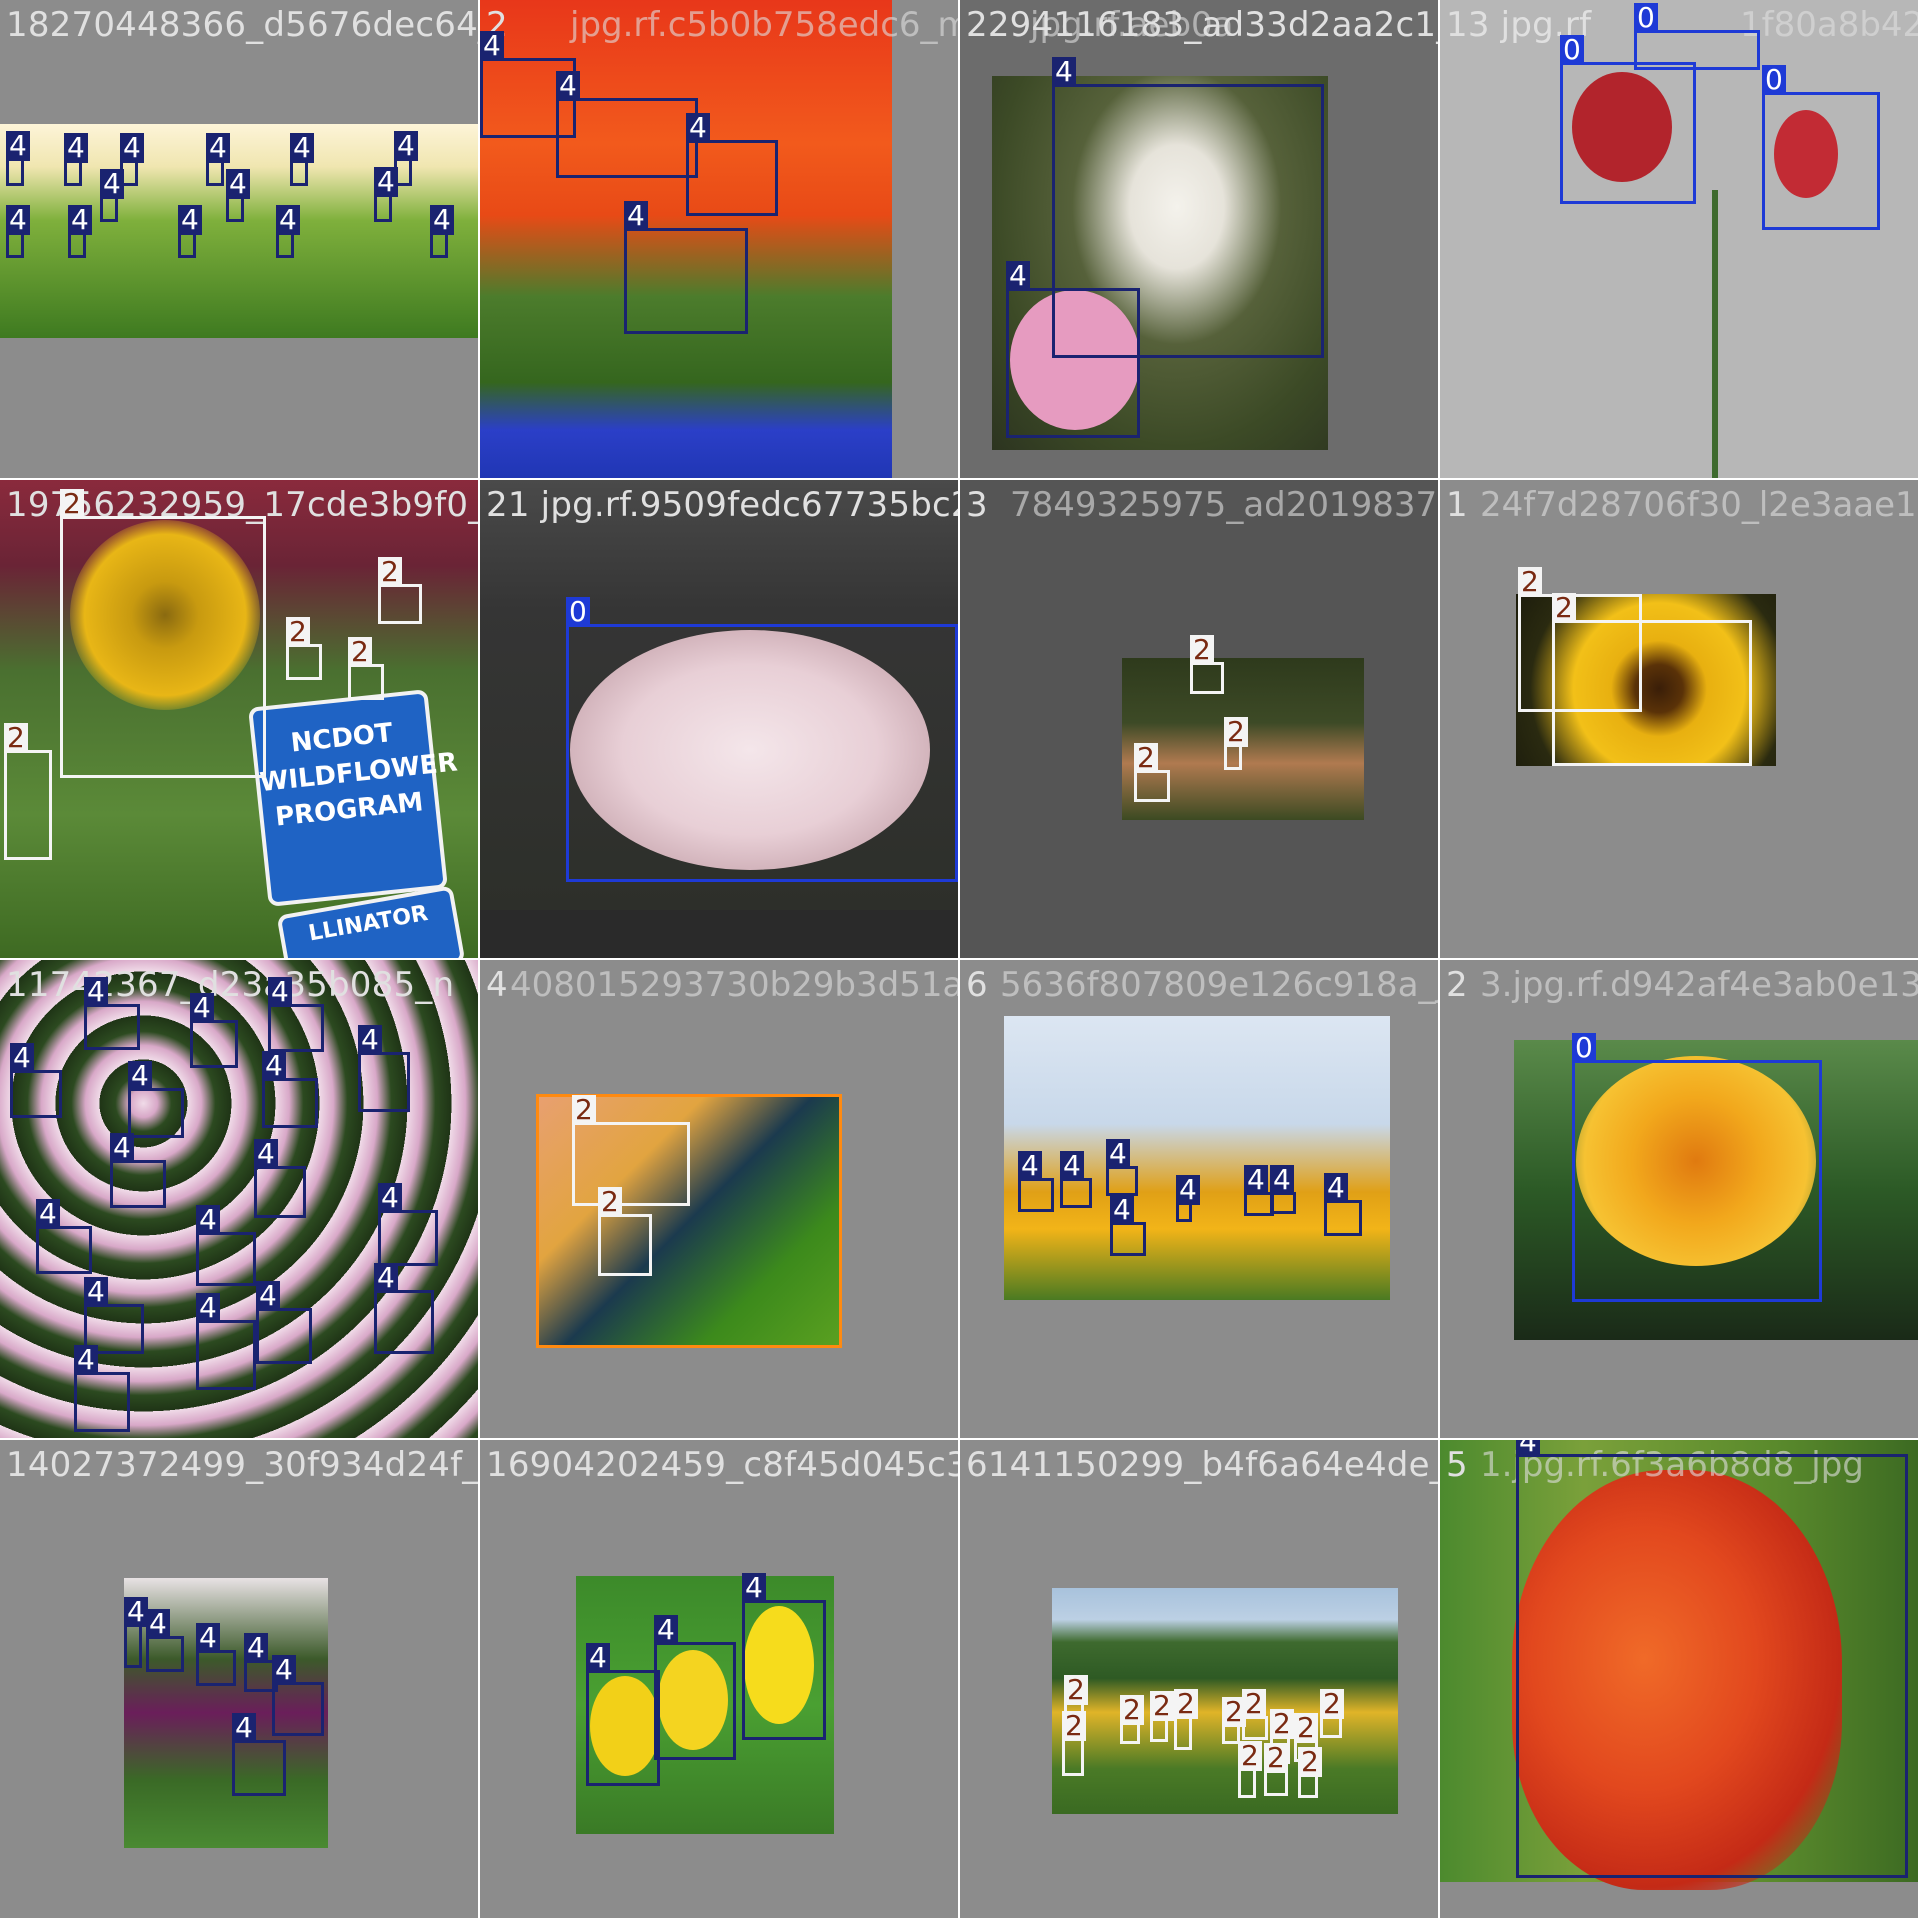  I want to click on mosaic-tile-1: 2 jpg.rf.c5b0b758edc6_m 4 4 4 4, so click(719, 239).